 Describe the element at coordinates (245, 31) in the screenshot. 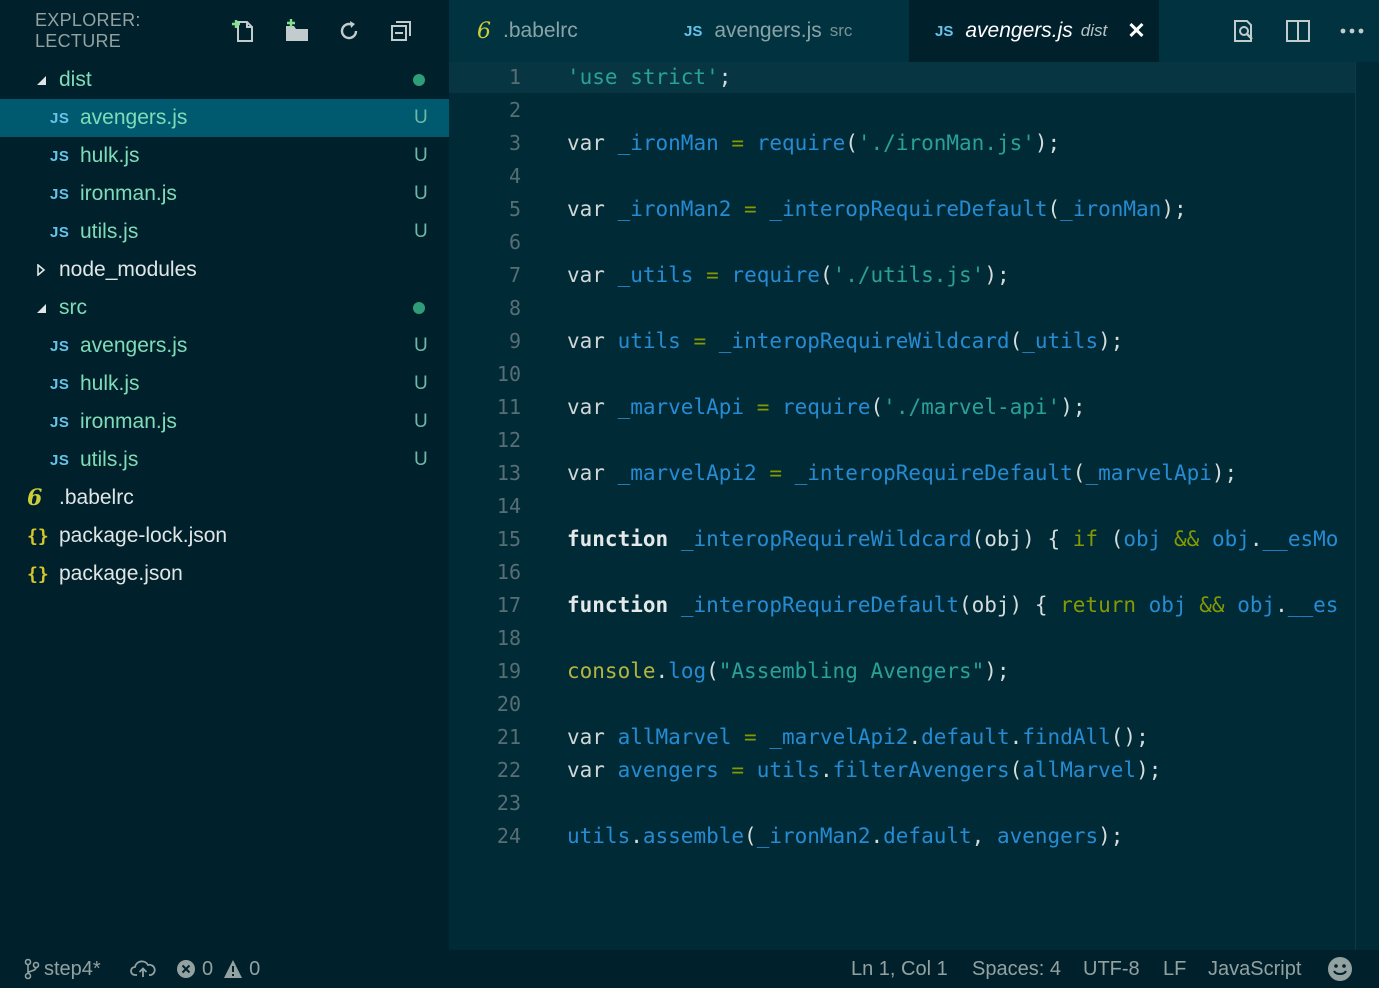

I see `new-file-icon` at that location.